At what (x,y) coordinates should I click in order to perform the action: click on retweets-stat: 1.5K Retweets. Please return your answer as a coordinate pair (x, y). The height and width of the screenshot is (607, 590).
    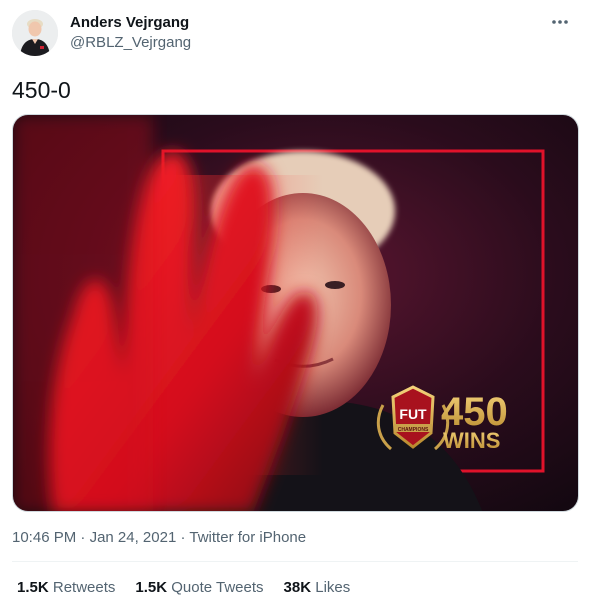
    Looking at the image, I should click on (66, 588).